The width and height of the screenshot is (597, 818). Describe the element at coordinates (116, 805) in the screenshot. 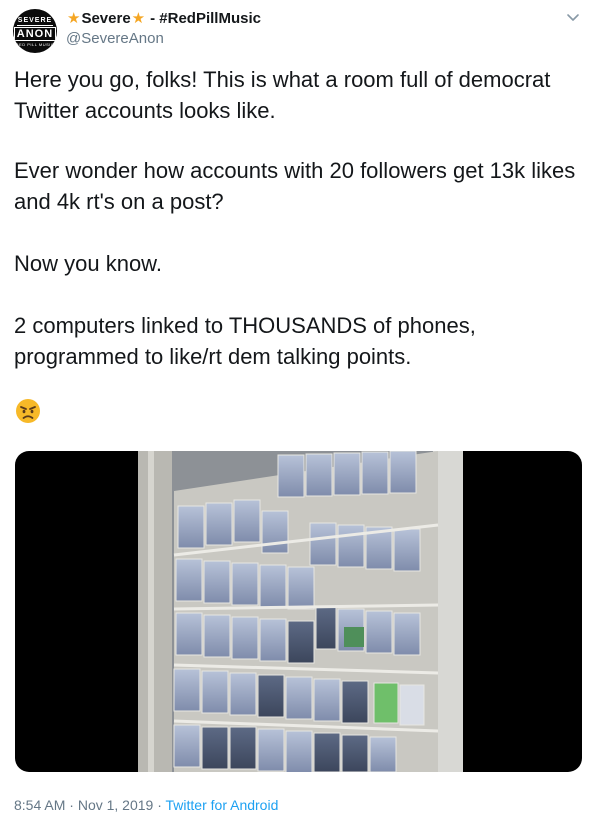

I see `tweet-date: Nov 1, 2019` at that location.